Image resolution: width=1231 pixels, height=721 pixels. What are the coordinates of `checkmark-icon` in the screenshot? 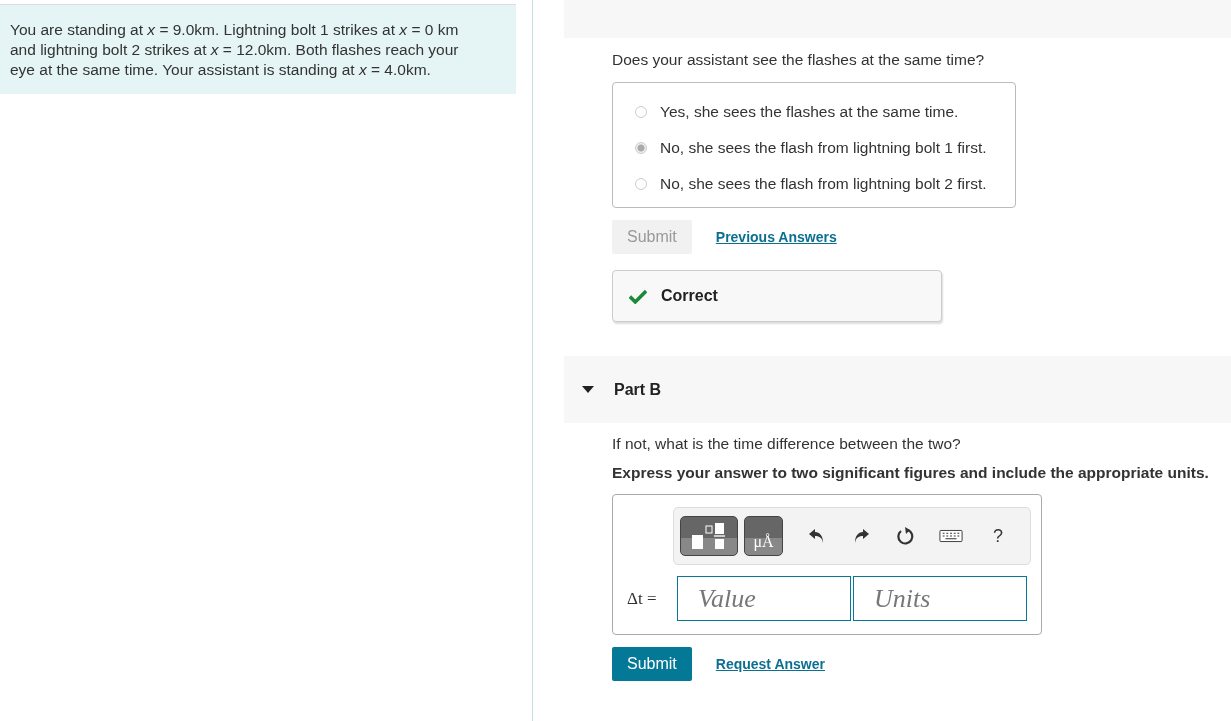 It's located at (638, 296).